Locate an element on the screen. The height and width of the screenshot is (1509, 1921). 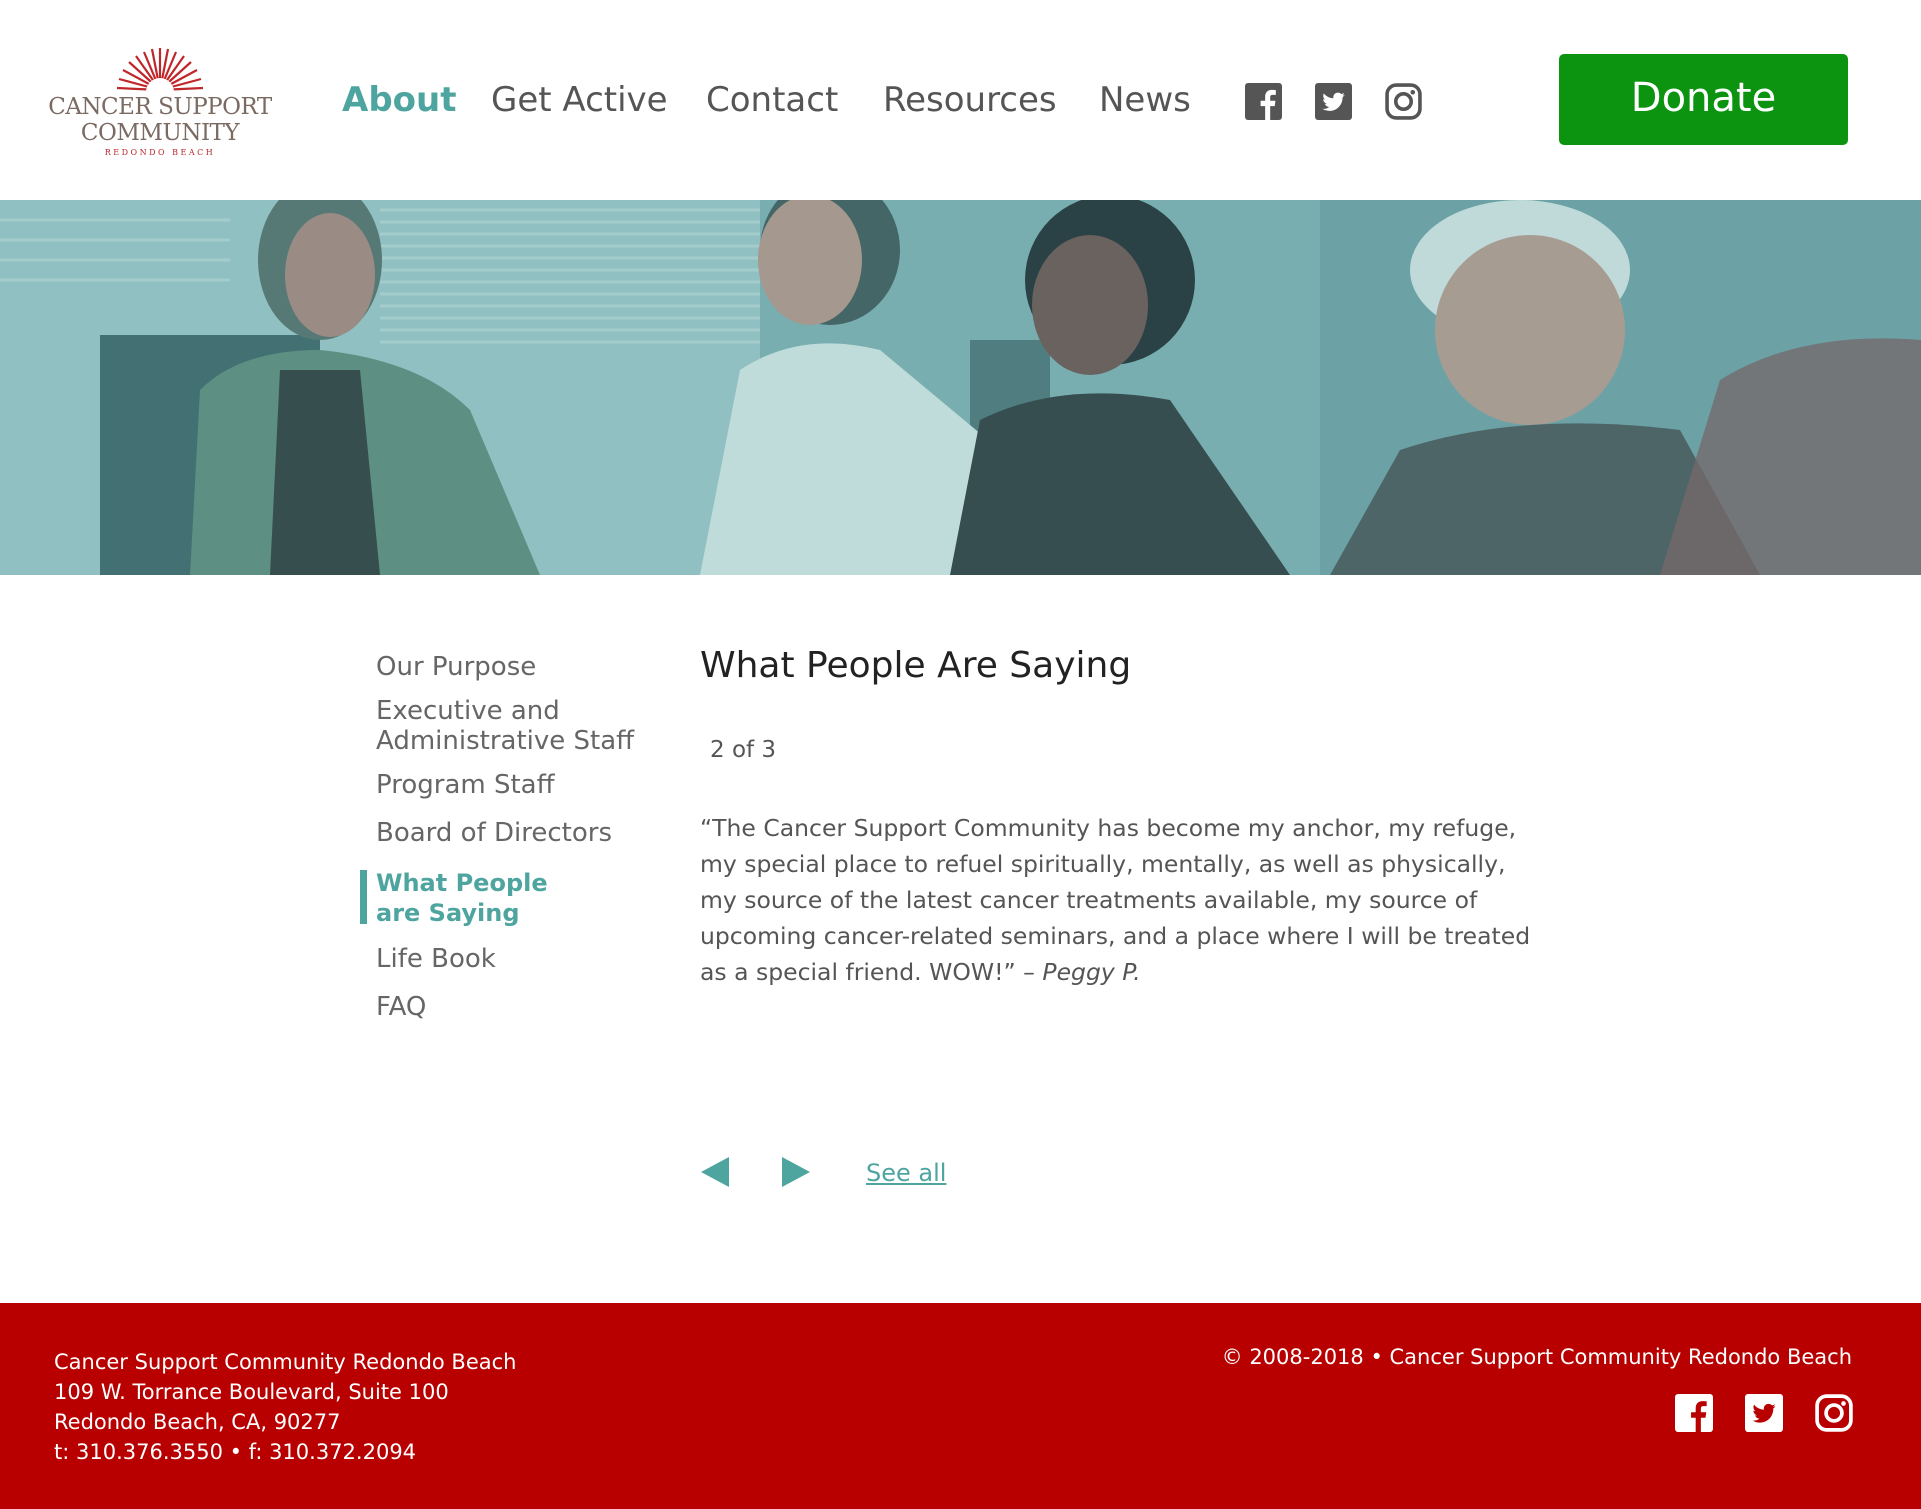
footer-phone: t: 310.376.3550 • f: 310.372.2094 is located at coordinates (235, 1452).